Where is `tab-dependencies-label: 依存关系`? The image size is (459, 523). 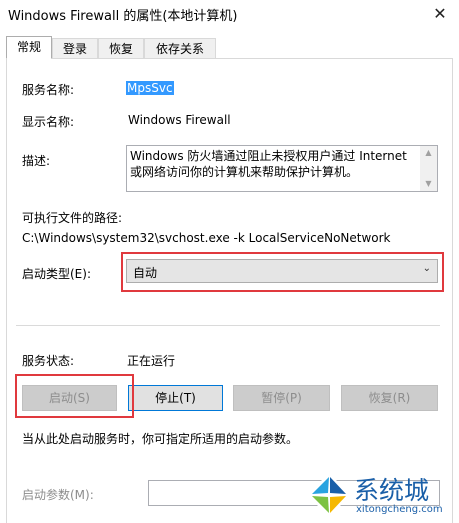 tab-dependencies-label: 依存关系 is located at coordinates (179, 49).